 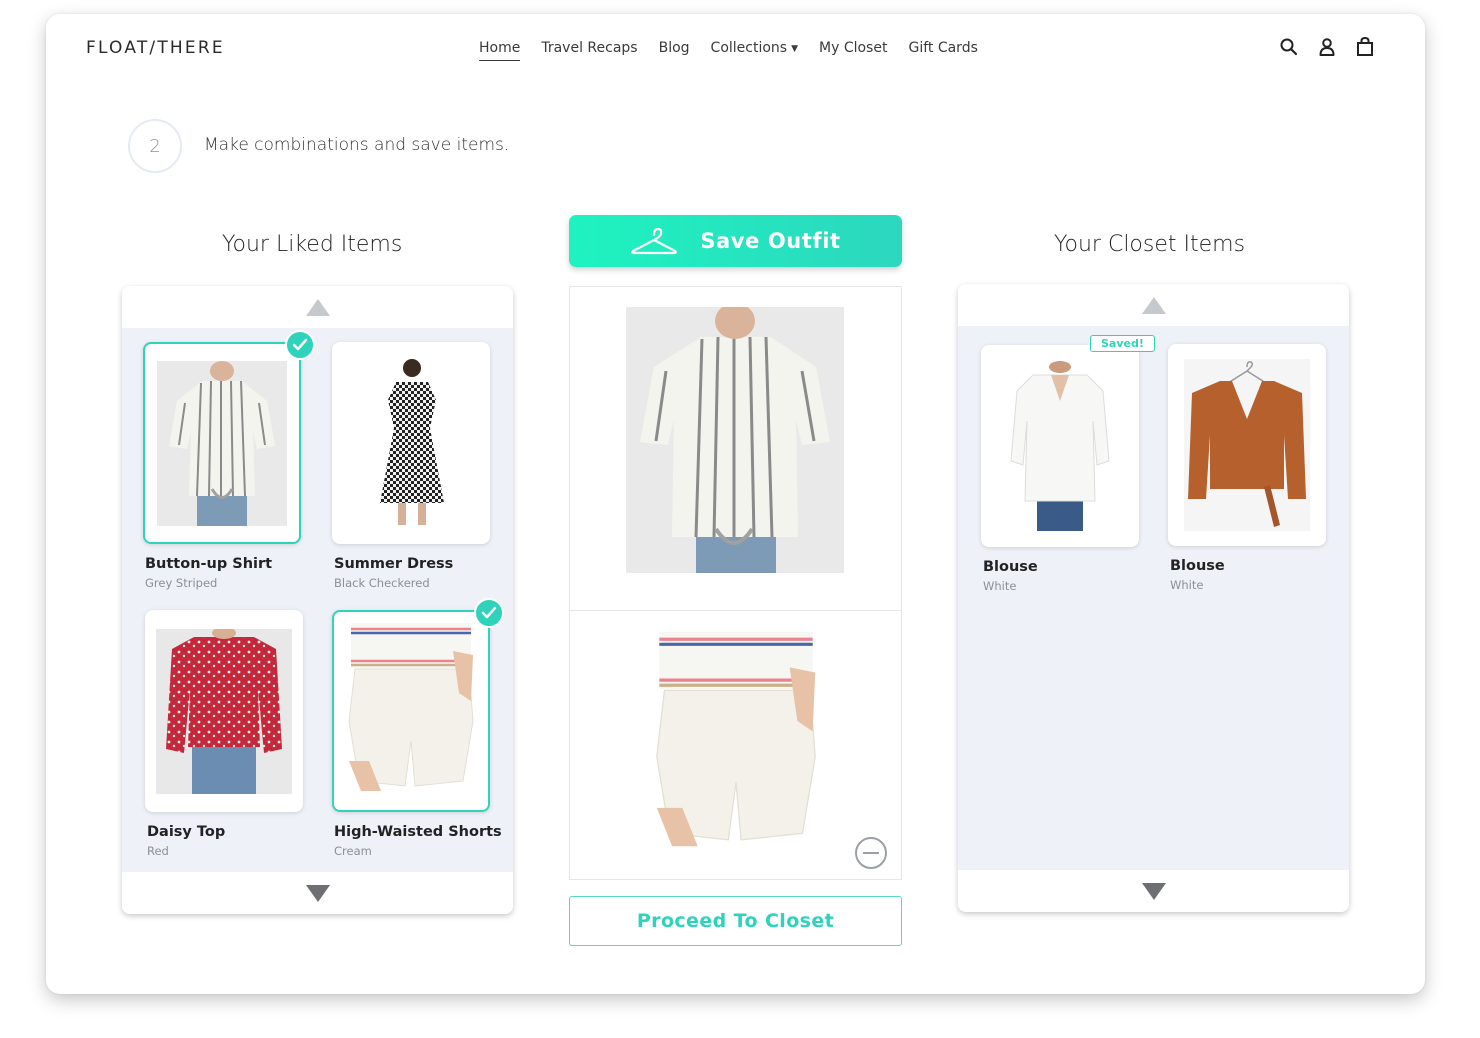 I want to click on nav-home: Home, so click(x=500, y=50).